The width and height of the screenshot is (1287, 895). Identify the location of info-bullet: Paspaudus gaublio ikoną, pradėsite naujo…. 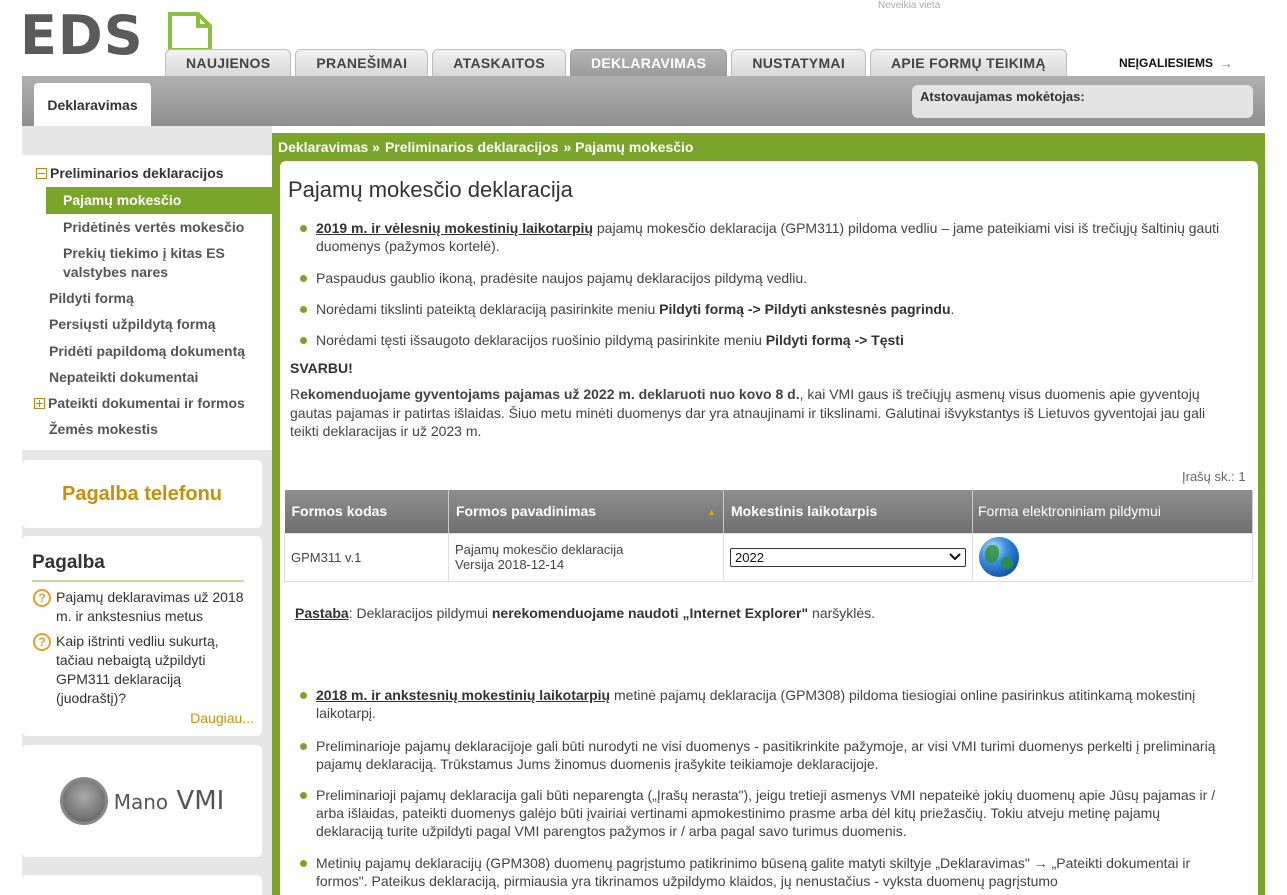
(761, 278).